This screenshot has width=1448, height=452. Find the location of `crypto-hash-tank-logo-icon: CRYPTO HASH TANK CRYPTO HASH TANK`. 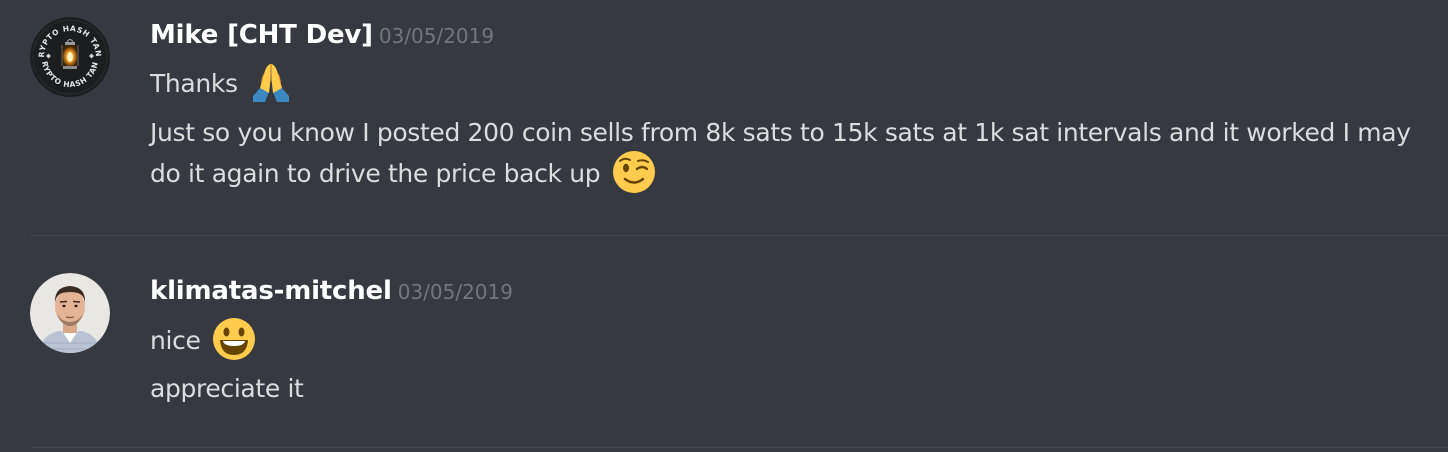

crypto-hash-tank-logo-icon: CRYPTO HASH TANK CRYPTO HASH TANK is located at coordinates (70, 57).